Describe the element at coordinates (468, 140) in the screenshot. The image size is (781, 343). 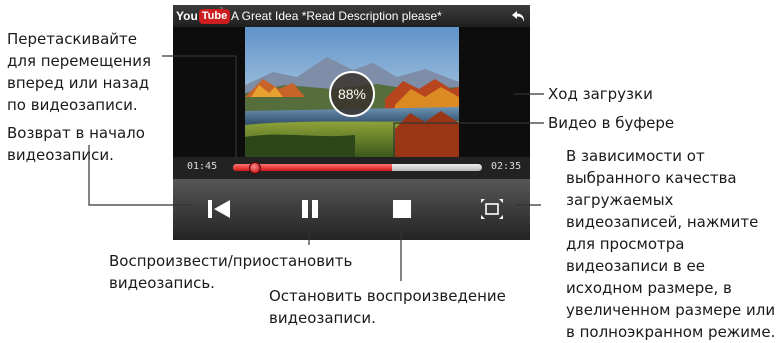
I see `leader-buffered` at that location.